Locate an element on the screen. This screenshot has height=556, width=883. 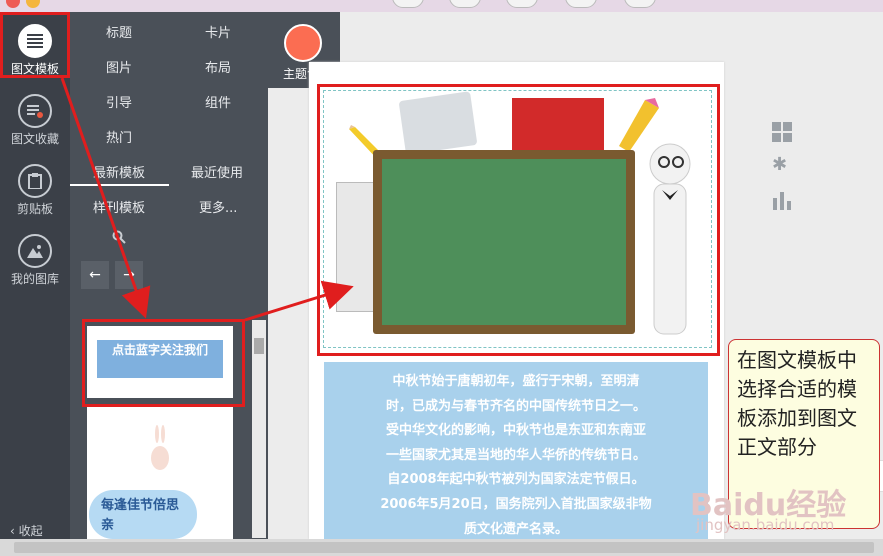
annotation-arrows is located at coordinates (207, 199).